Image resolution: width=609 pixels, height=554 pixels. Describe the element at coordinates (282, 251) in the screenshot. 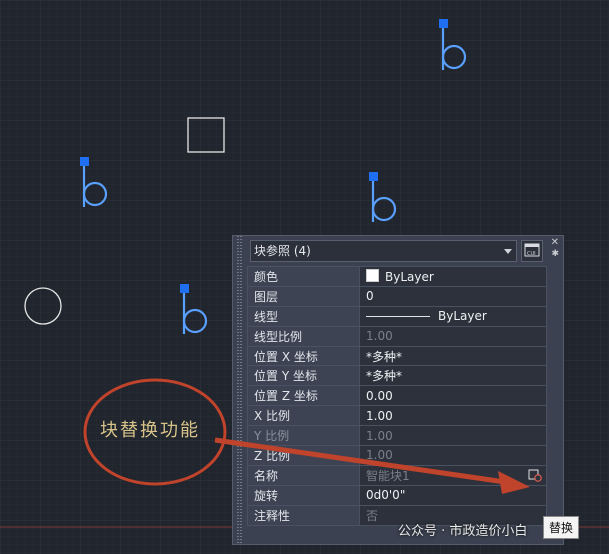

I see `selection-dropdown-label: 块参照 (4)` at that location.